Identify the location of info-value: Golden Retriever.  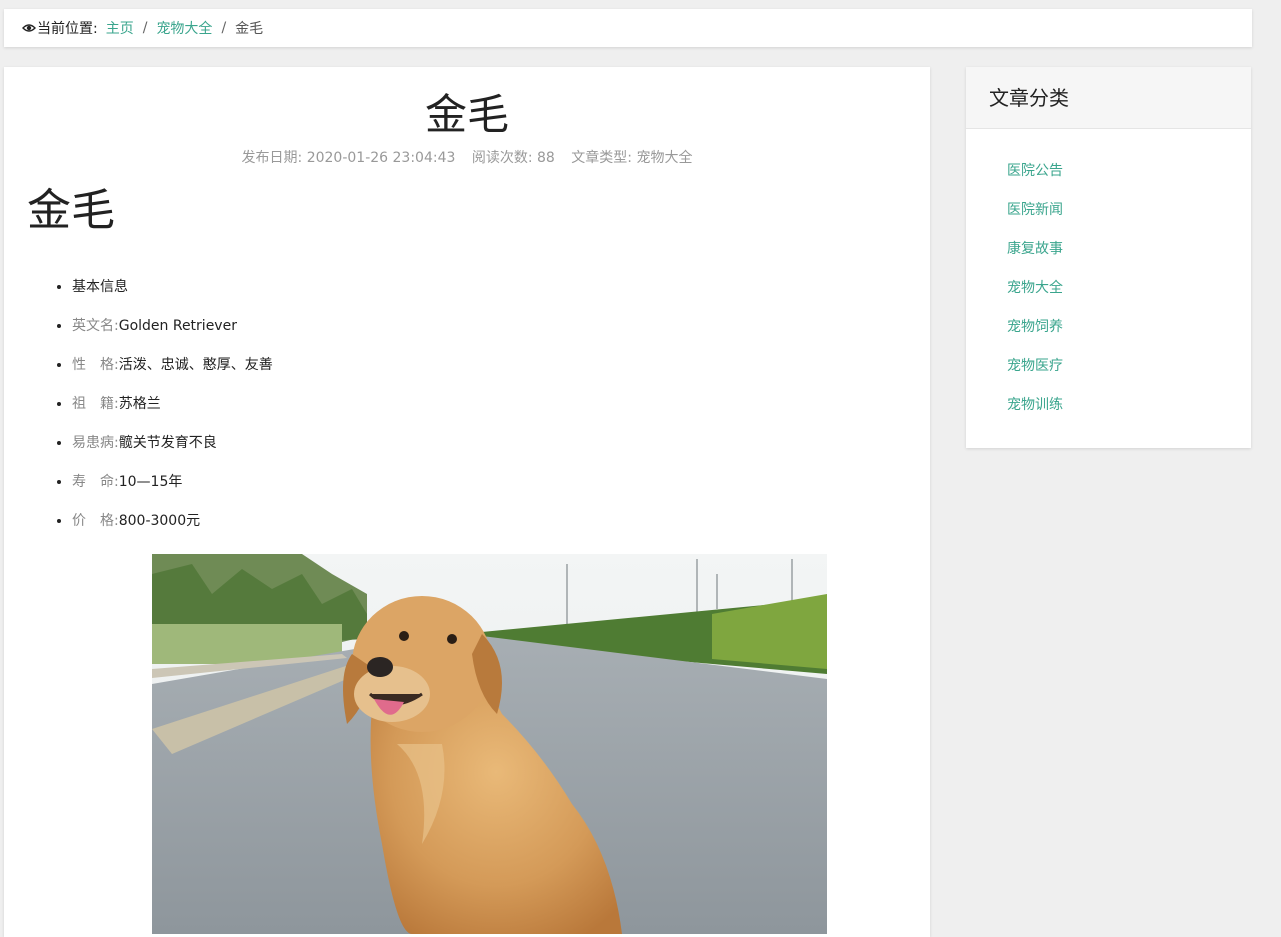
(177, 326).